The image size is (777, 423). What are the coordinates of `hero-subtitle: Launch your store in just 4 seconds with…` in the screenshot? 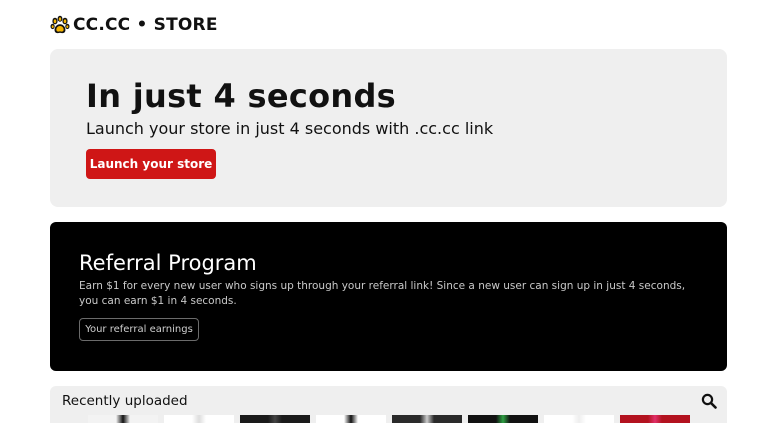 It's located at (290, 128).